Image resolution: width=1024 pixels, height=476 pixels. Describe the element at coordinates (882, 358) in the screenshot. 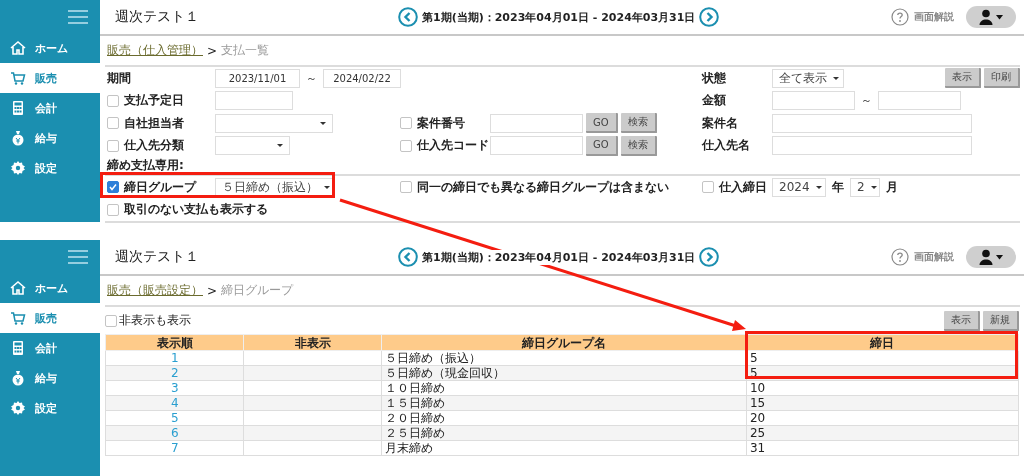

I see `table-cell: 5` at that location.